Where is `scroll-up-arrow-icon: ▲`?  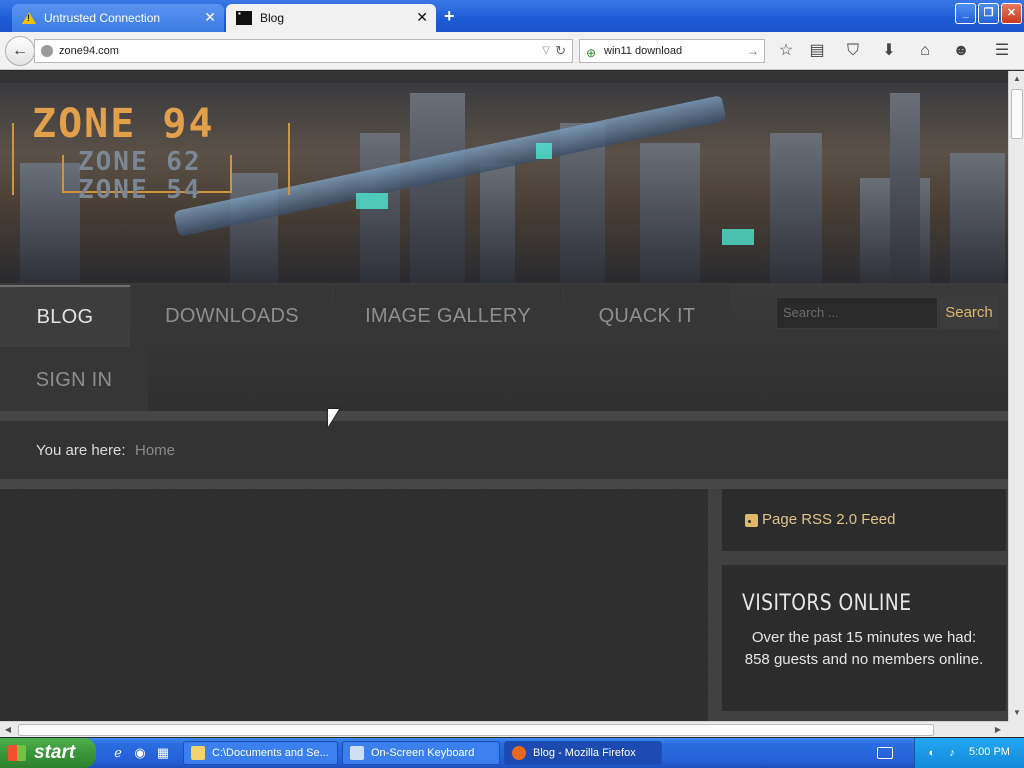 scroll-up-arrow-icon: ▲ is located at coordinates (1016, 79).